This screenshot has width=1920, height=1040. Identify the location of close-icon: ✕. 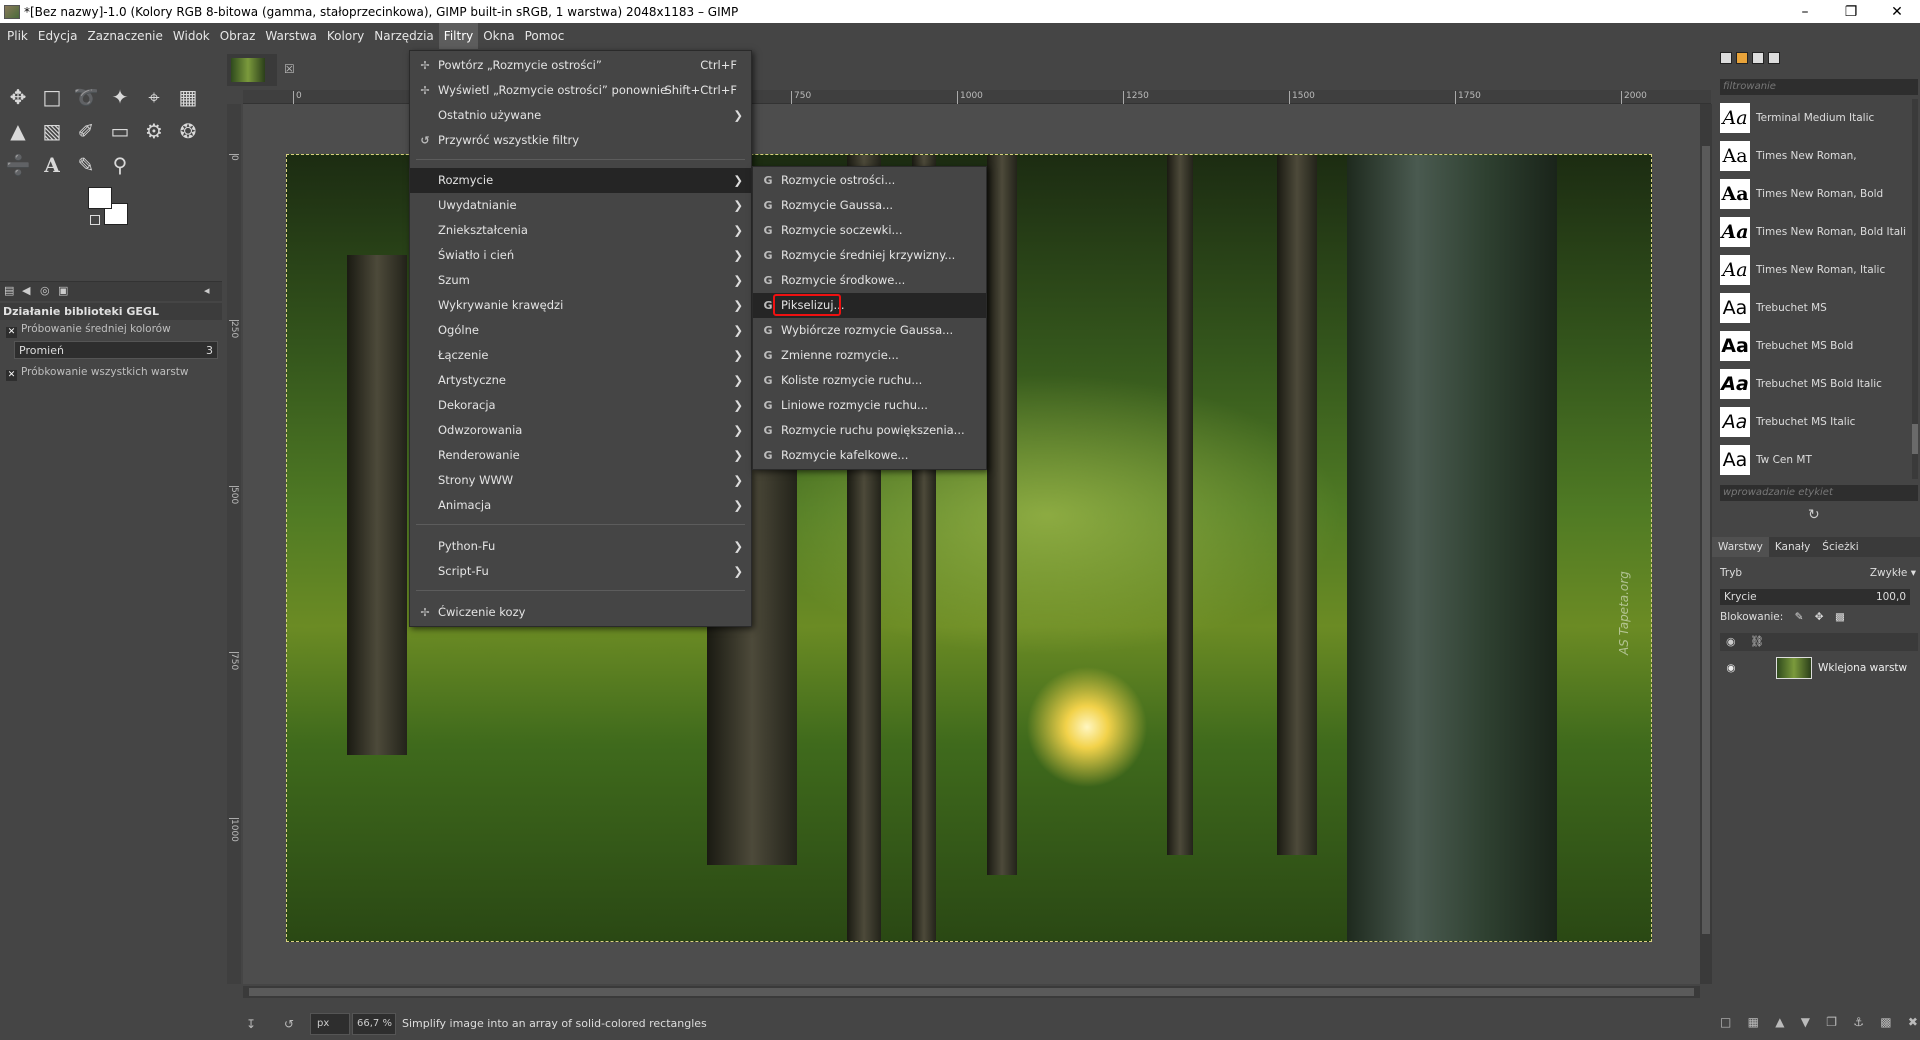
(1897, 11).